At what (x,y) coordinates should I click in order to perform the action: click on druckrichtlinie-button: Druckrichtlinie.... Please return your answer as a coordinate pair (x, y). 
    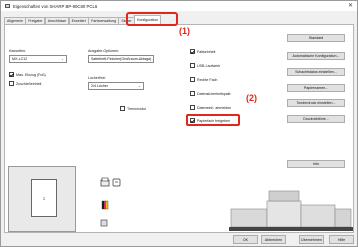
    Looking at the image, I should click on (316, 119).